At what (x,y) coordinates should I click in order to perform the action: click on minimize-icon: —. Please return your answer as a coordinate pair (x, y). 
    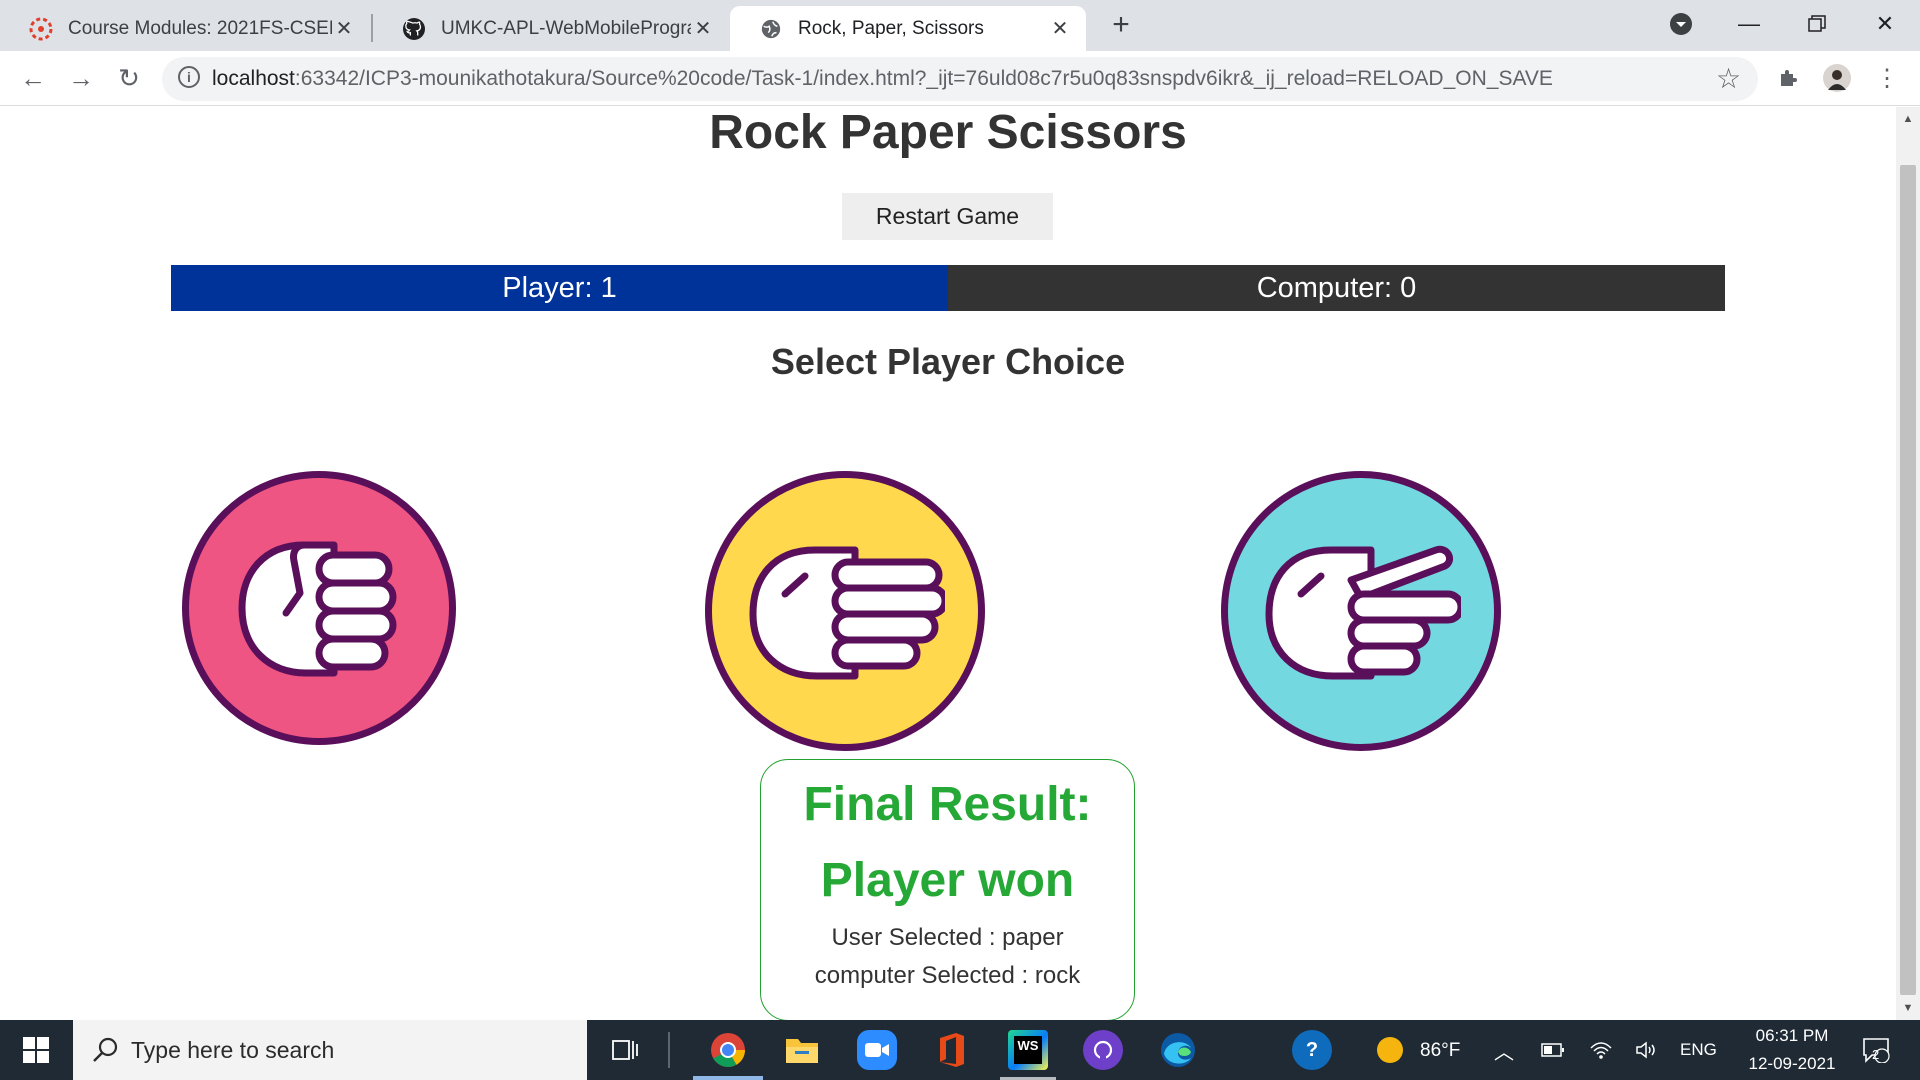
    Looking at the image, I should click on (1749, 24).